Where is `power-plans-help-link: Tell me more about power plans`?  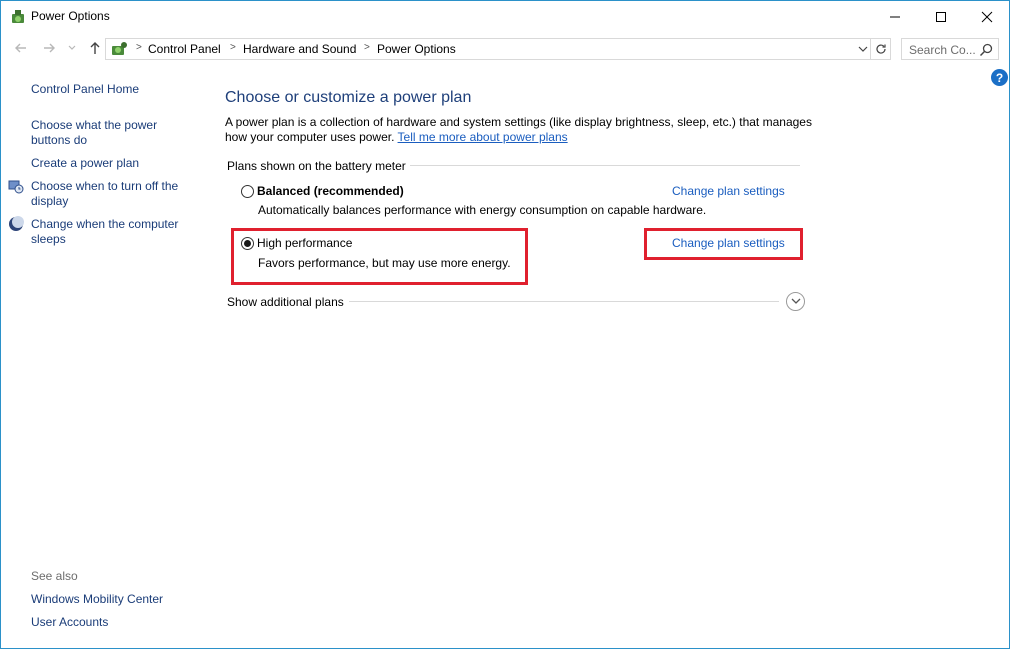 power-plans-help-link: Tell me more about power plans is located at coordinates (483, 137).